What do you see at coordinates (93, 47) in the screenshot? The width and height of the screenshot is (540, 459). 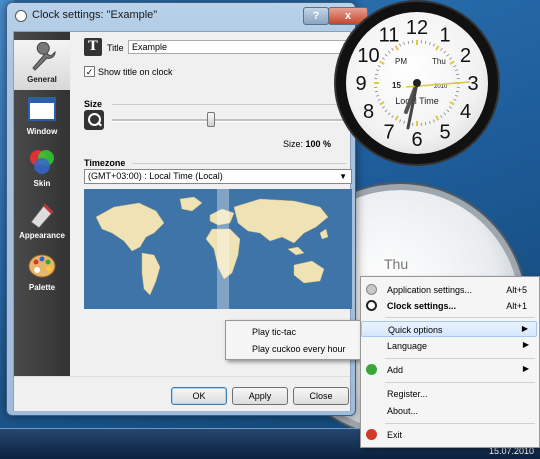 I see `text-title-icon: T` at bounding box center [93, 47].